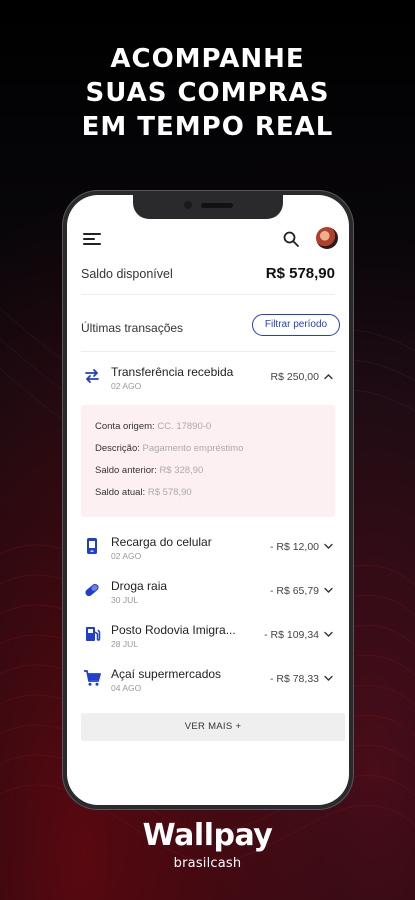 The image size is (415, 900). What do you see at coordinates (92, 546) in the screenshot?
I see `phone-icon` at bounding box center [92, 546].